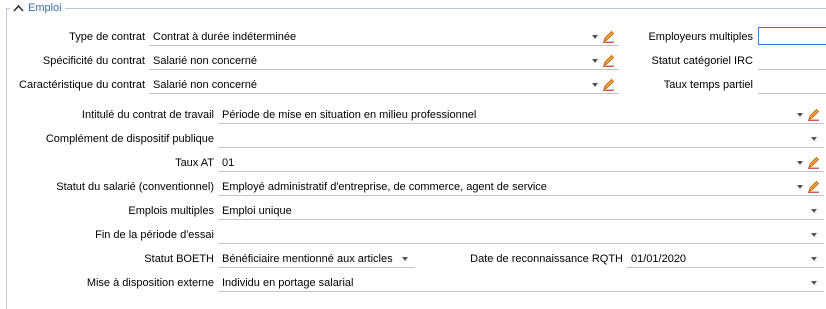 The height and width of the screenshot is (309, 826). Describe the element at coordinates (384, 85) in the screenshot. I see `select-caracteristique-contrat: Salarié non concerné` at that location.